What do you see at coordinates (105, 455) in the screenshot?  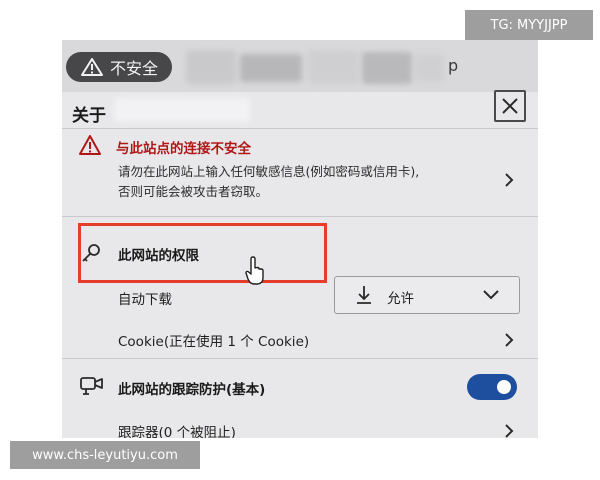 I see `watermark: www.chs-leyutiyu.com` at bounding box center [105, 455].